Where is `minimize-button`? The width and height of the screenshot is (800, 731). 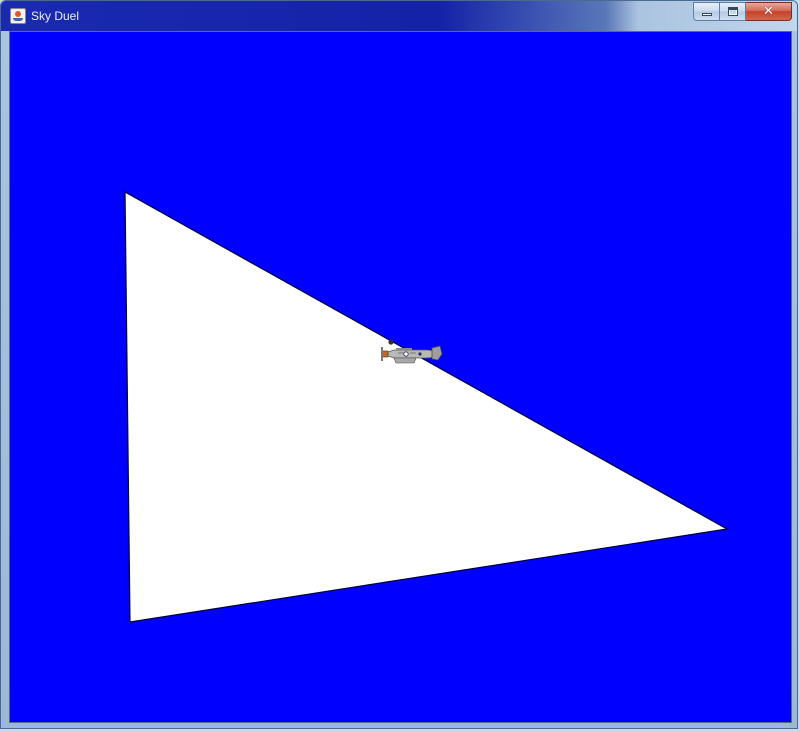 minimize-button is located at coordinates (706, 11).